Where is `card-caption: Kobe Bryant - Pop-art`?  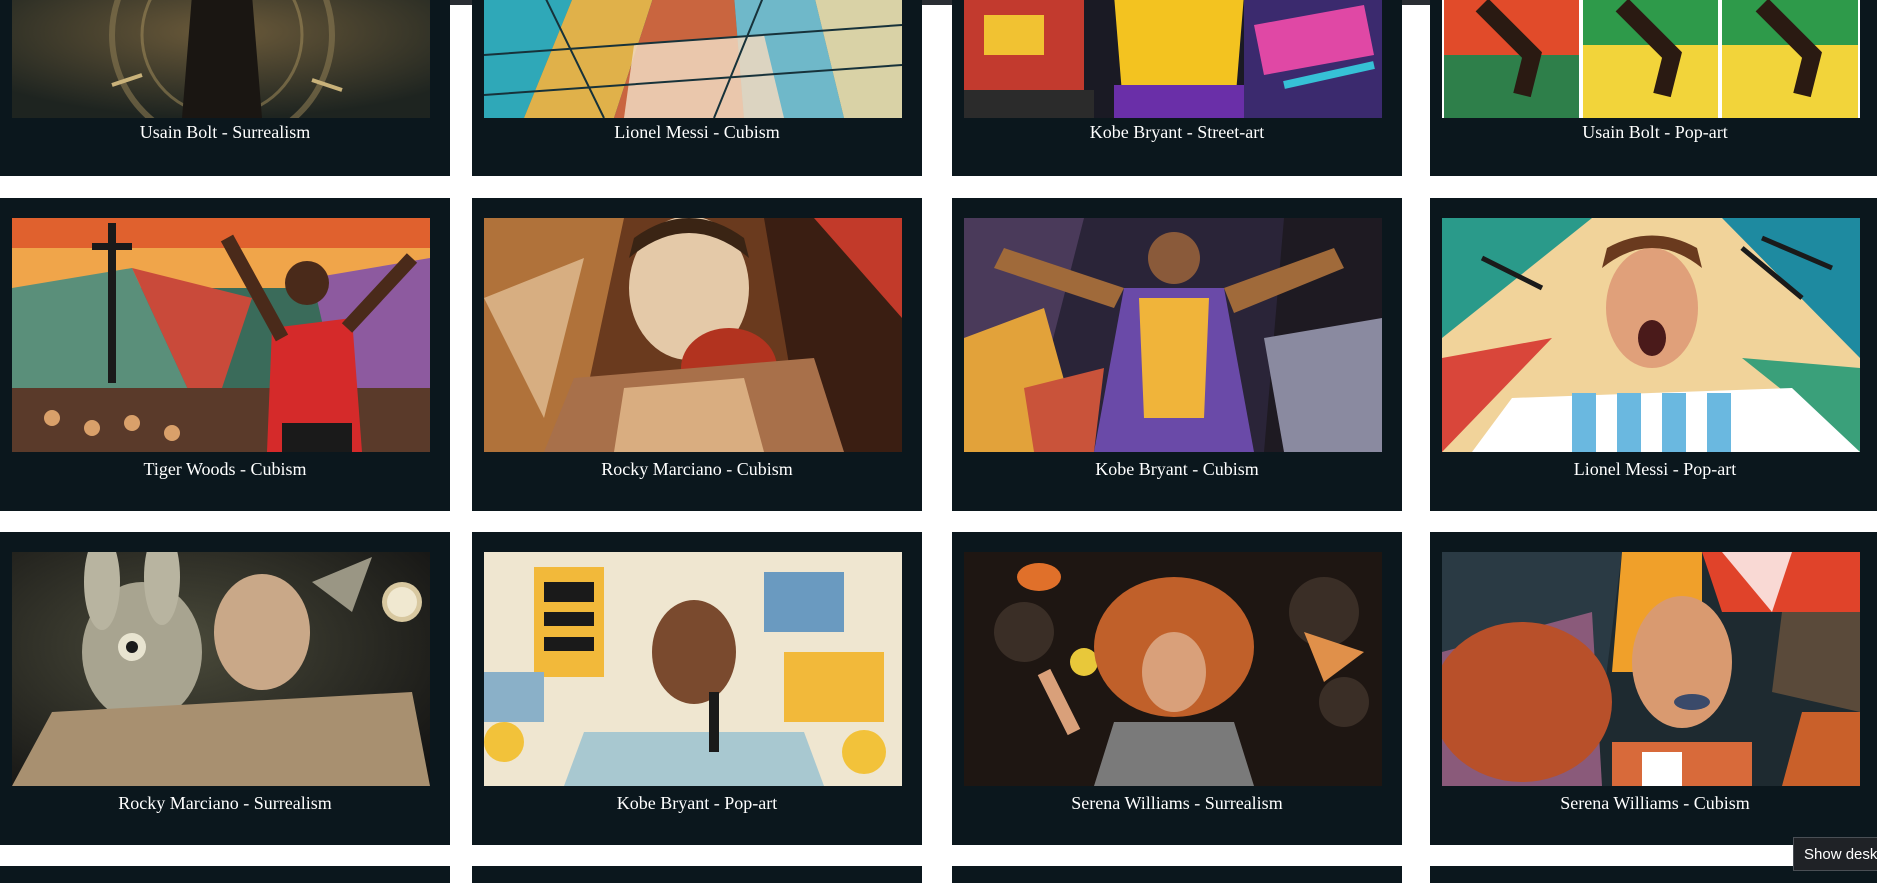 card-caption: Kobe Bryant - Pop-art is located at coordinates (697, 803).